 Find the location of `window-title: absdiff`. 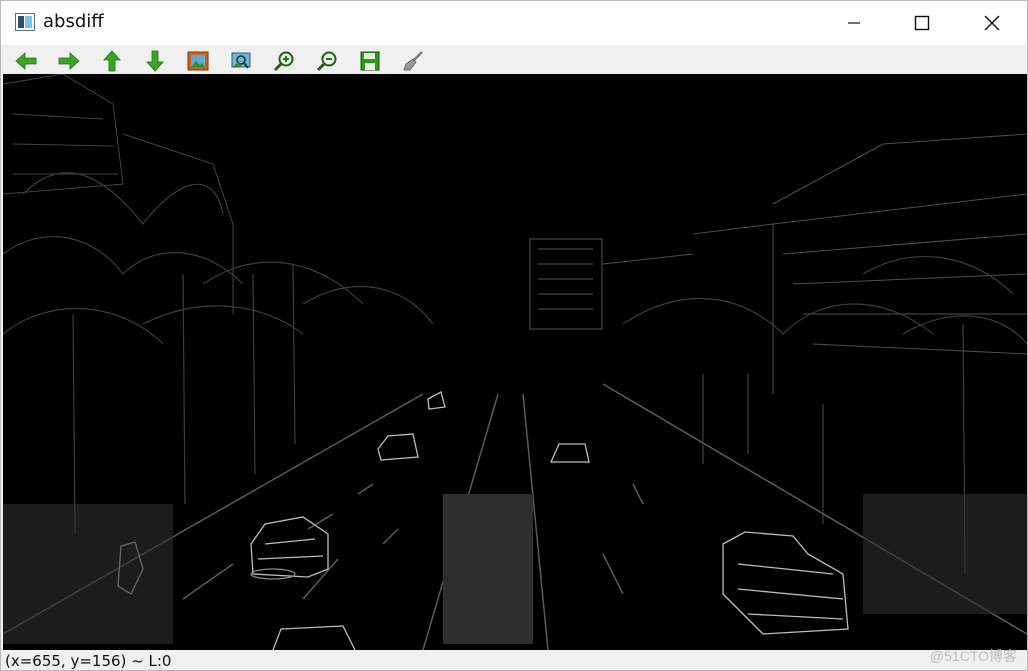

window-title: absdiff is located at coordinates (73, 21).